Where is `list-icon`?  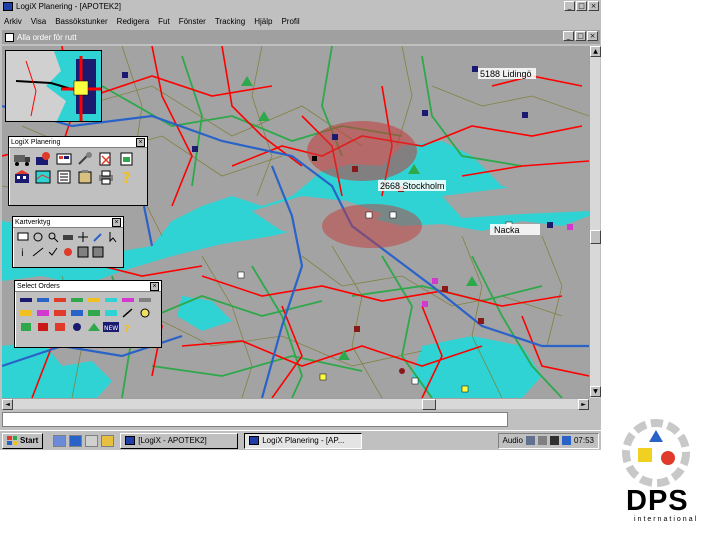
list-icon is located at coordinates (64, 177).